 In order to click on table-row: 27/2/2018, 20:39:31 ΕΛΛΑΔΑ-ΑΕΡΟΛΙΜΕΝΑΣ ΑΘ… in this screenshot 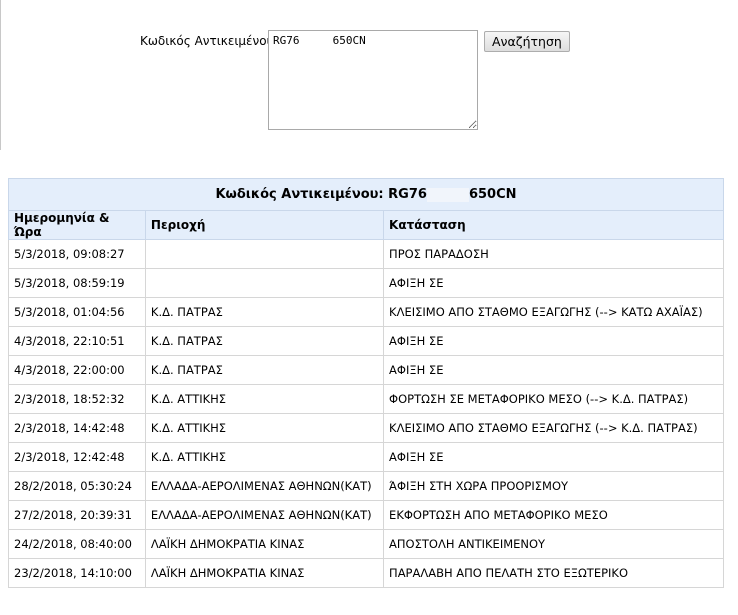, I will do `click(366, 515)`.